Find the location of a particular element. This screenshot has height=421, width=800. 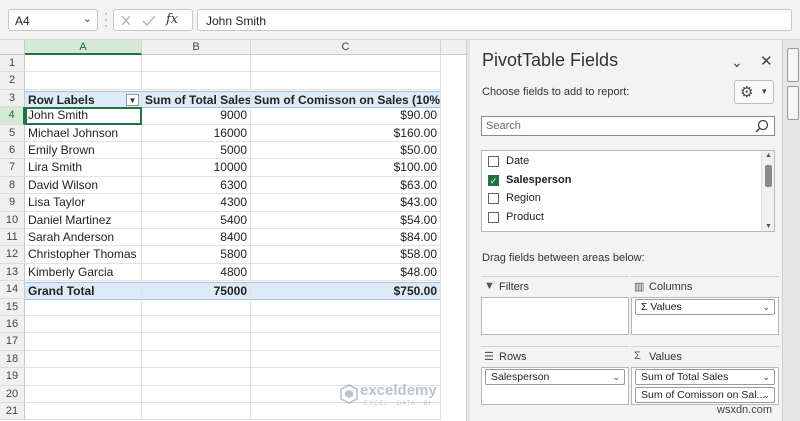

field-checkbox: ✓ is located at coordinates (493, 180).